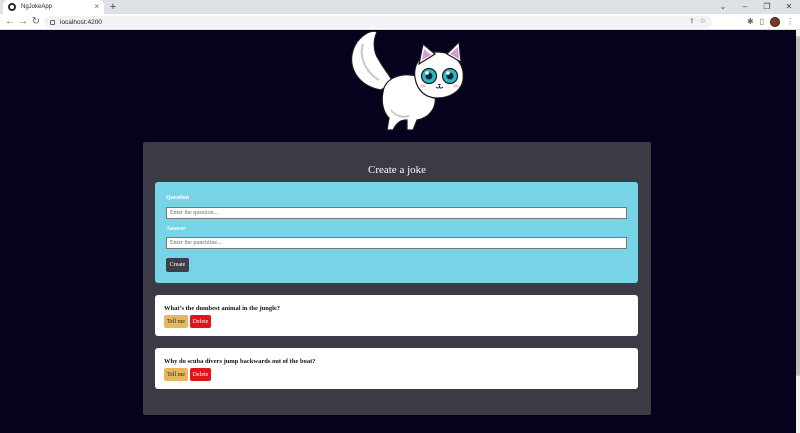 The image size is (800, 433). I want to click on angular-favicon-icon, so click(12, 7).